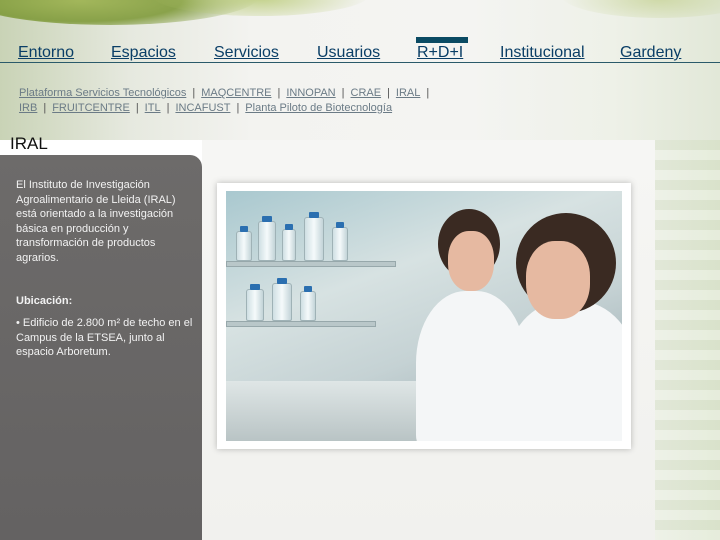 The image size is (720, 540). Describe the element at coordinates (318, 108) in the screenshot. I see `sublink-planta-piloto: Planta Piloto de Biotecnología` at that location.